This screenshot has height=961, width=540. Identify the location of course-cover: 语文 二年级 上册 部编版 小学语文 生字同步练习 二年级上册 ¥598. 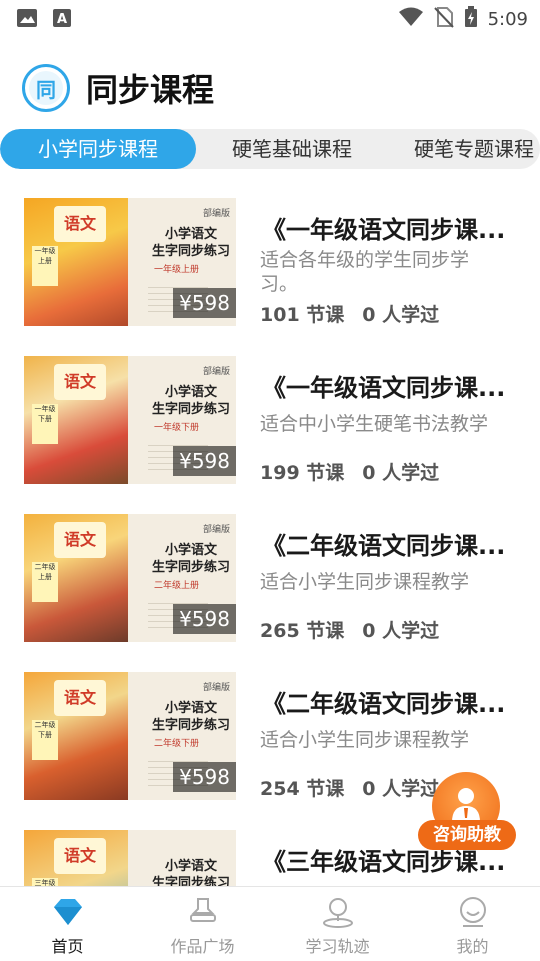
(130, 578).